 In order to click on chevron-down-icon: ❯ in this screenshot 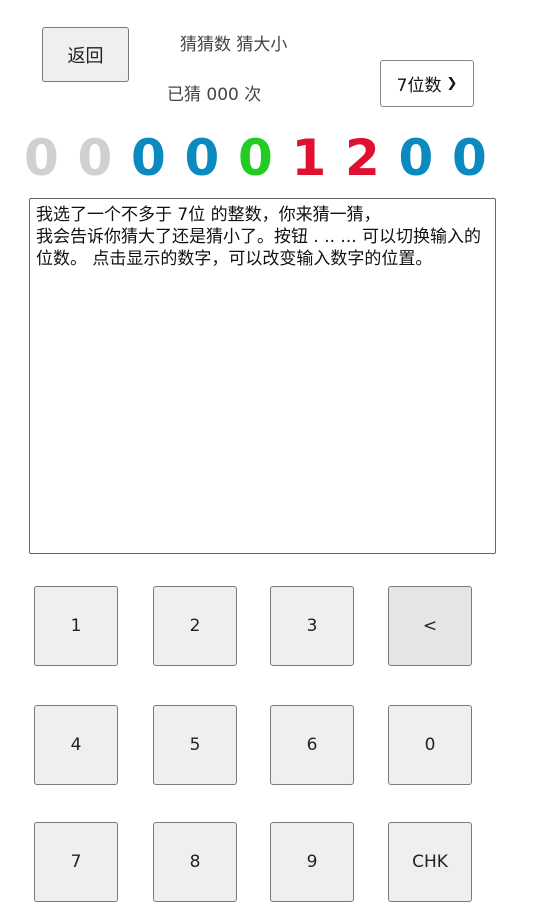, I will do `click(452, 83)`.